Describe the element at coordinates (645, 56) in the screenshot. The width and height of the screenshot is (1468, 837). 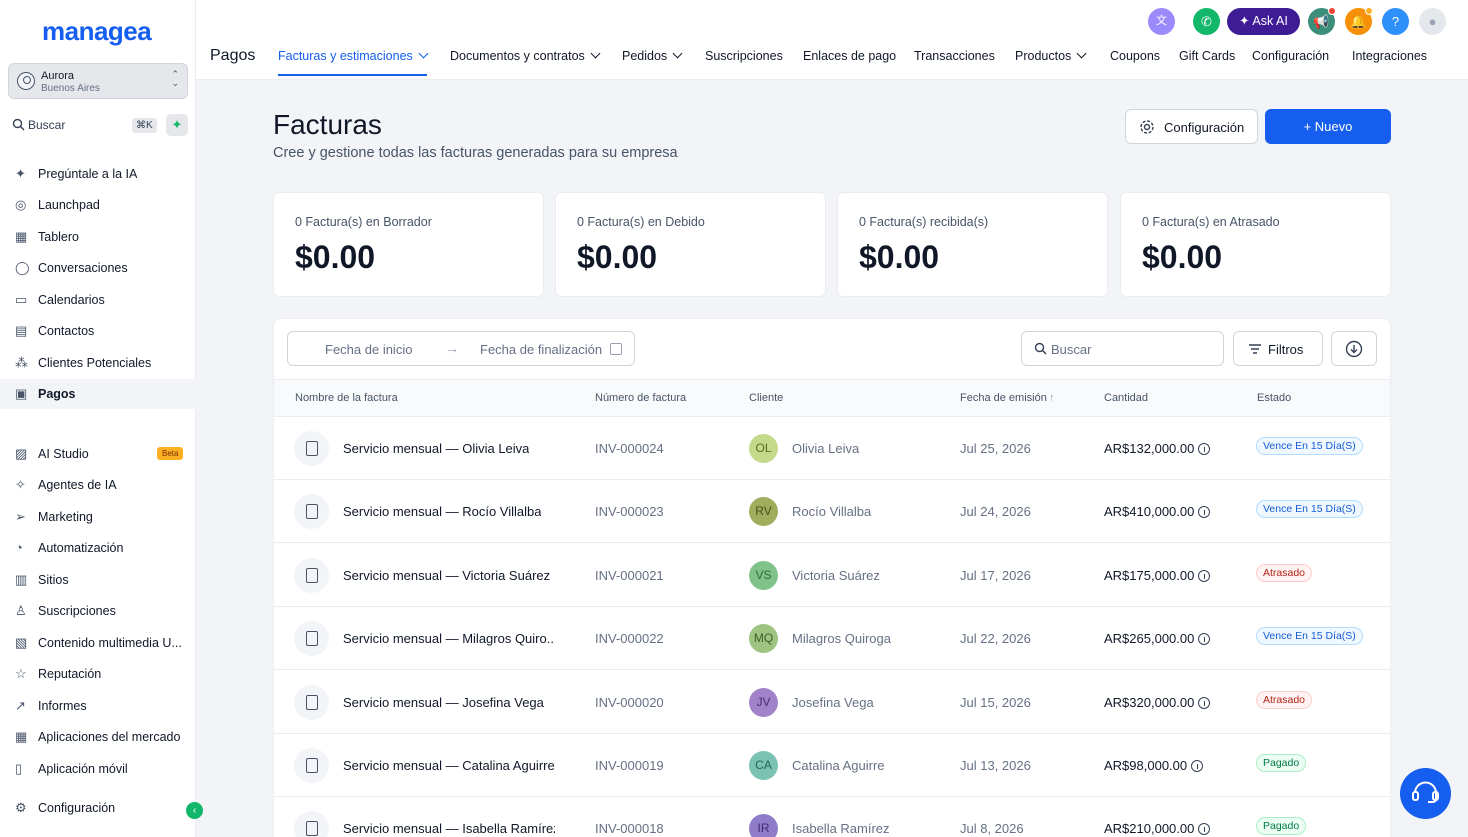
I see `tab-label: Pedidos` at that location.